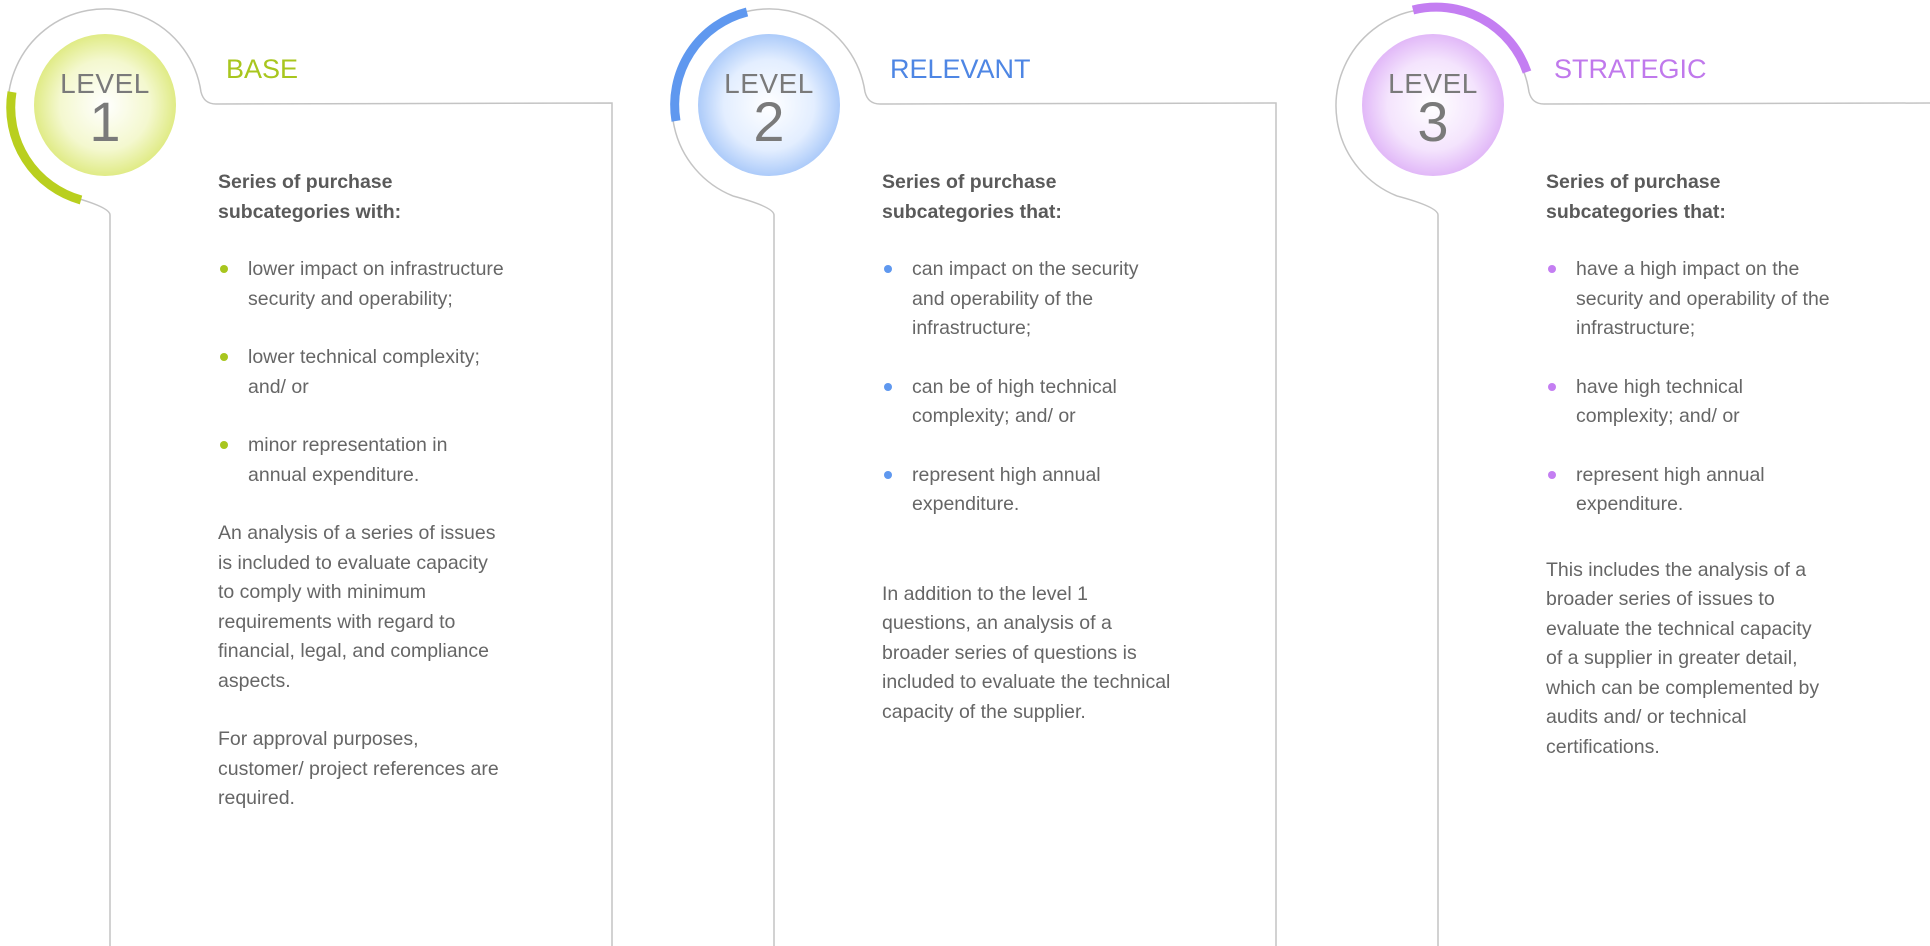  I want to click on level-number: 1, so click(105, 121).